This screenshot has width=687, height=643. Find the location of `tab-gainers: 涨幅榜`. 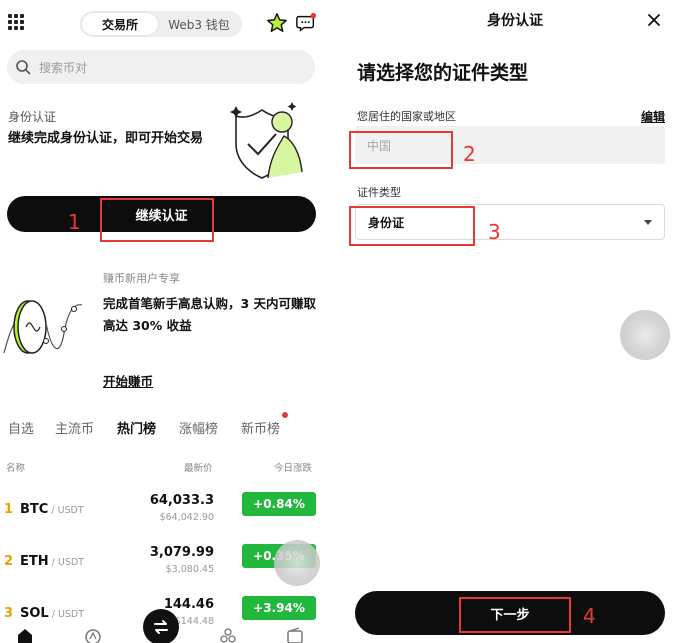

tab-gainers: 涨幅榜 is located at coordinates (198, 427).